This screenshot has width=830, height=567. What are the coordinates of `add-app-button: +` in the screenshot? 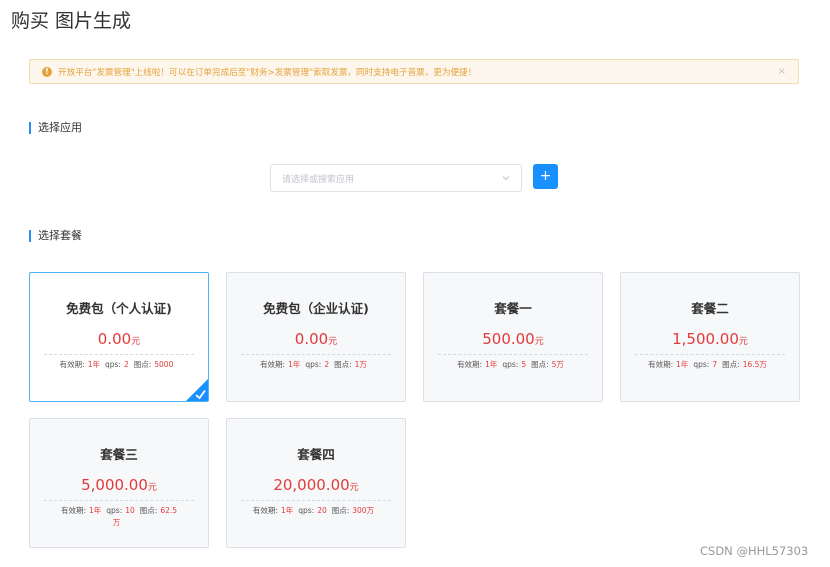 It's located at (545, 176).